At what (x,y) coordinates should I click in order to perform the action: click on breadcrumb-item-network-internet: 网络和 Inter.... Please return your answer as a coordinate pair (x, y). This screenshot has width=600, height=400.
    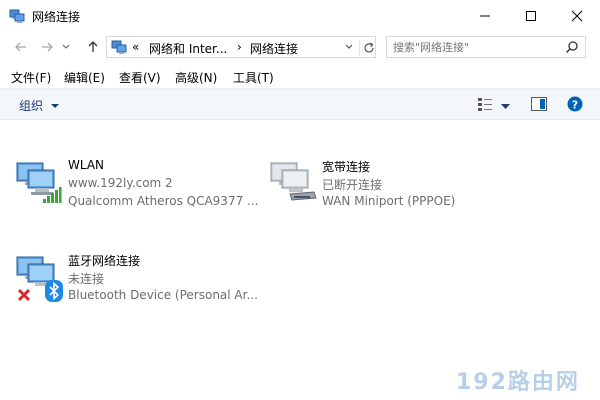
    Looking at the image, I should click on (188, 48).